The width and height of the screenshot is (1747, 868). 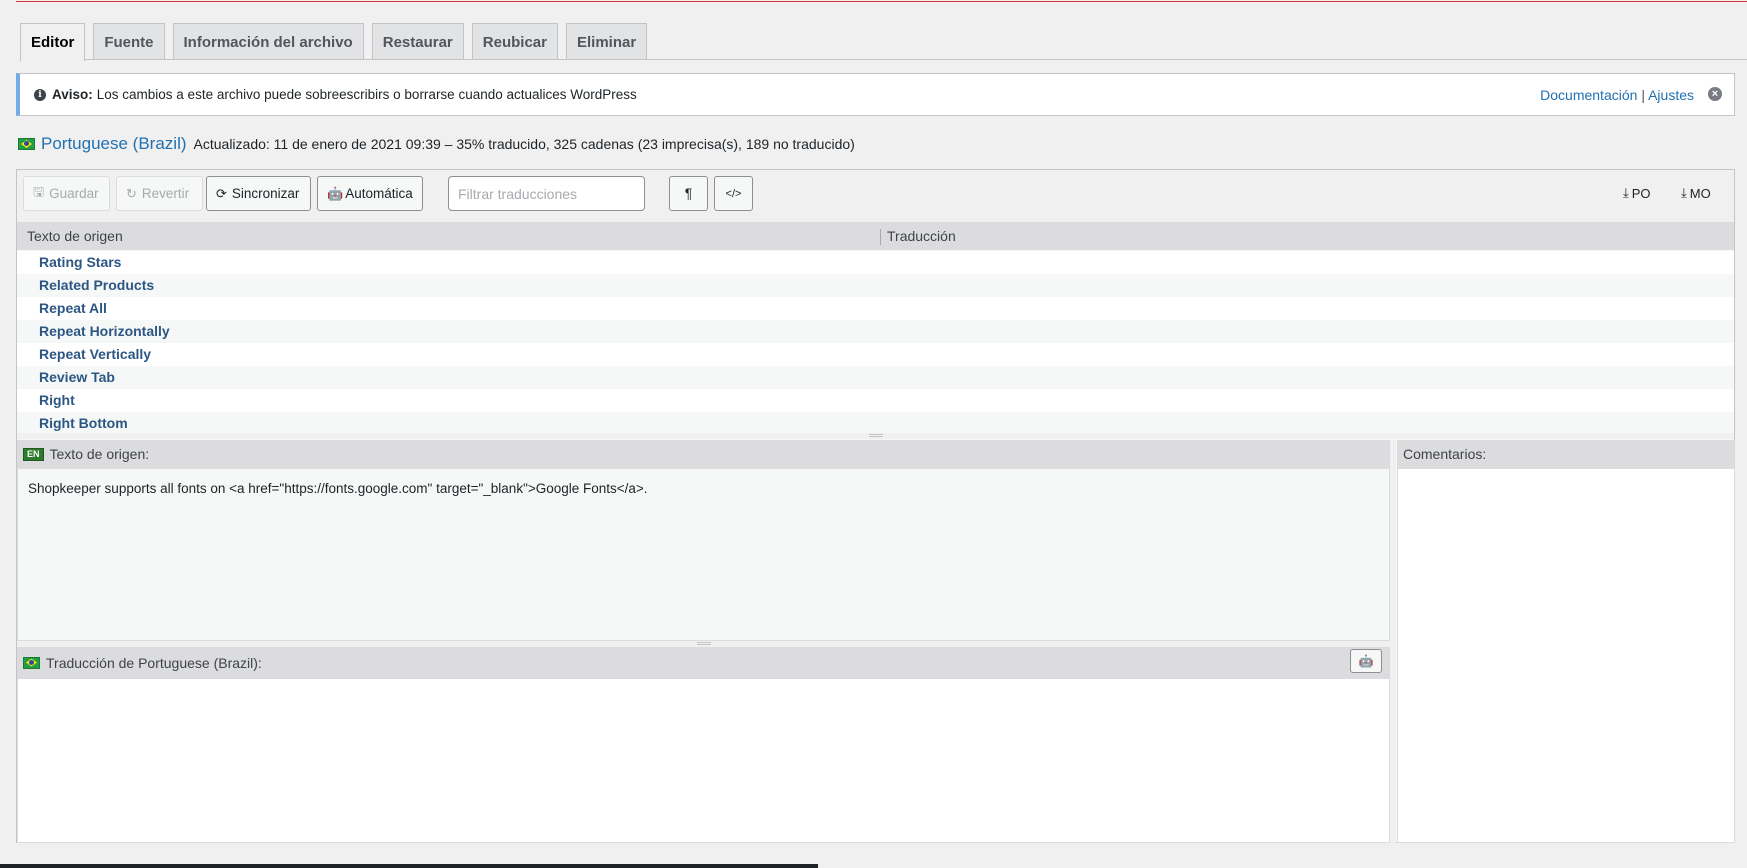 What do you see at coordinates (66, 193) in the screenshot?
I see `save-button: 🖫 Guardar` at bounding box center [66, 193].